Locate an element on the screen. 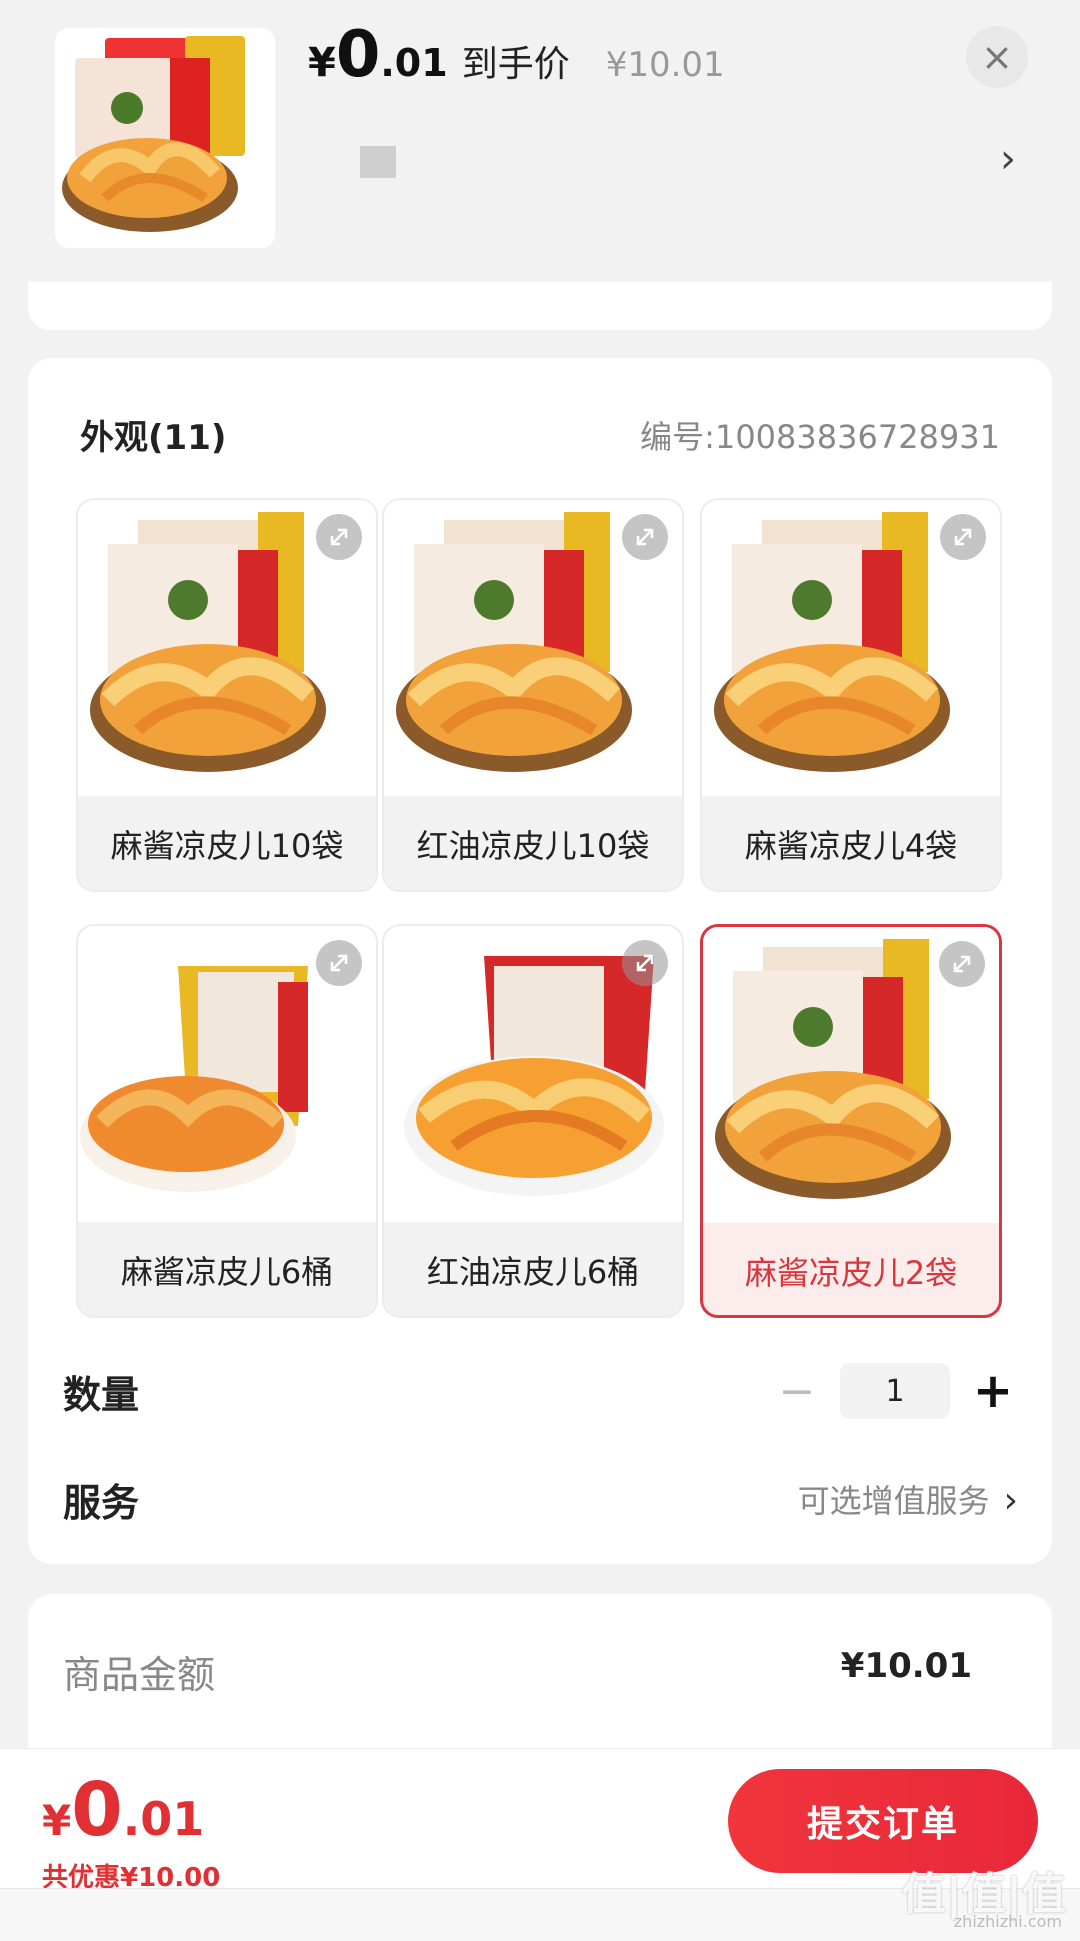 The height and width of the screenshot is (1941, 1080). service-label: 服务 is located at coordinates (101, 1502).